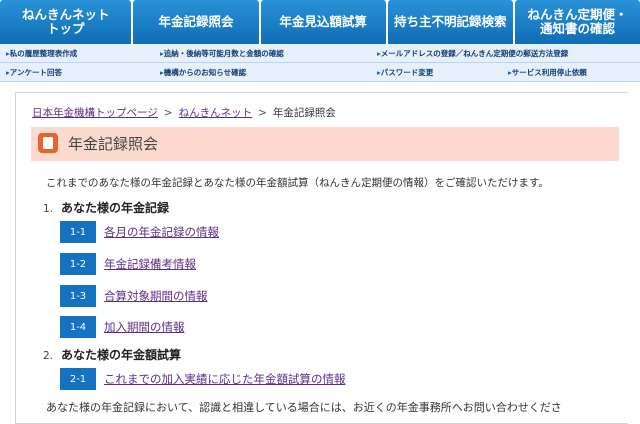 This screenshot has height=424, width=640. Describe the element at coordinates (304, 113) in the screenshot. I see `breadcrumb-current: 年金記録照会` at that location.